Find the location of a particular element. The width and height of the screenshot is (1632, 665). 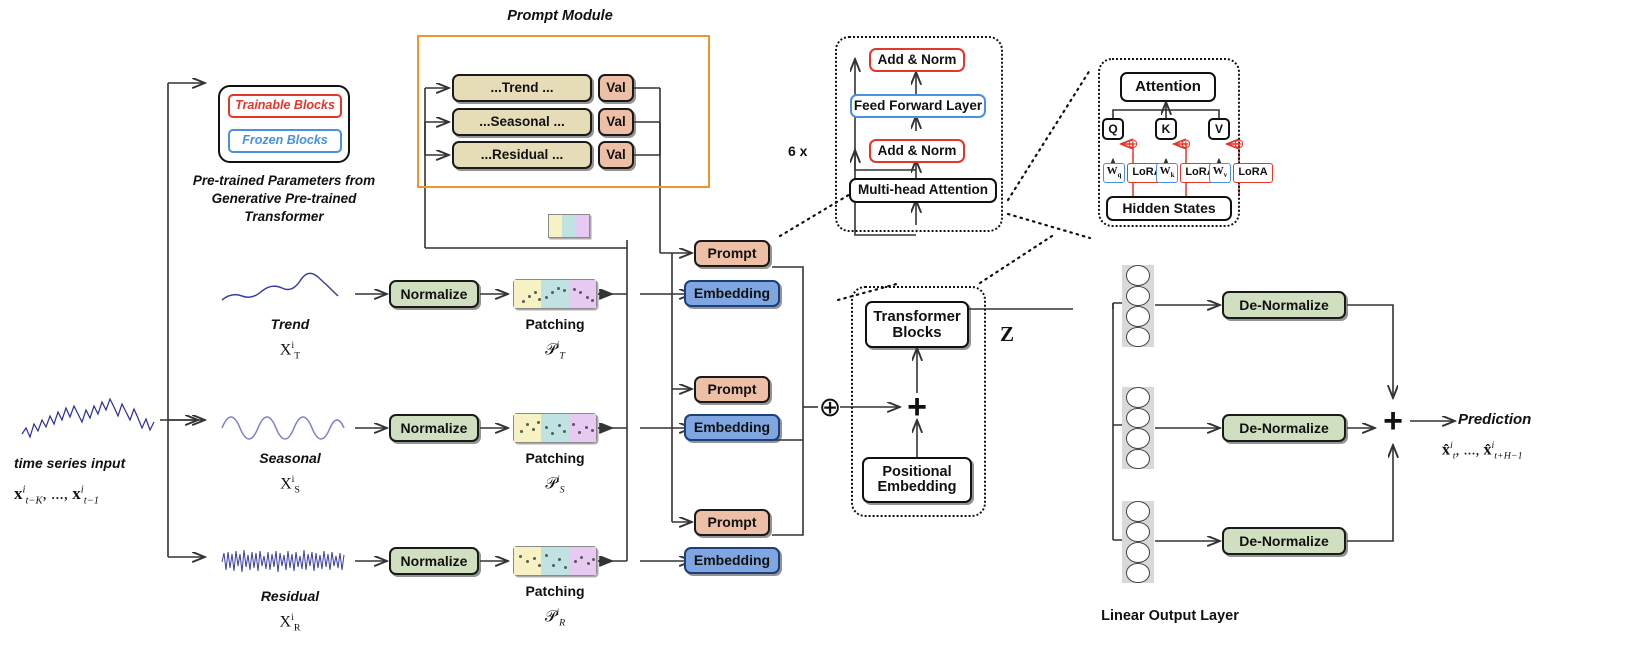

denormalize-trend-label: De-Normalize is located at coordinates (1284, 304).